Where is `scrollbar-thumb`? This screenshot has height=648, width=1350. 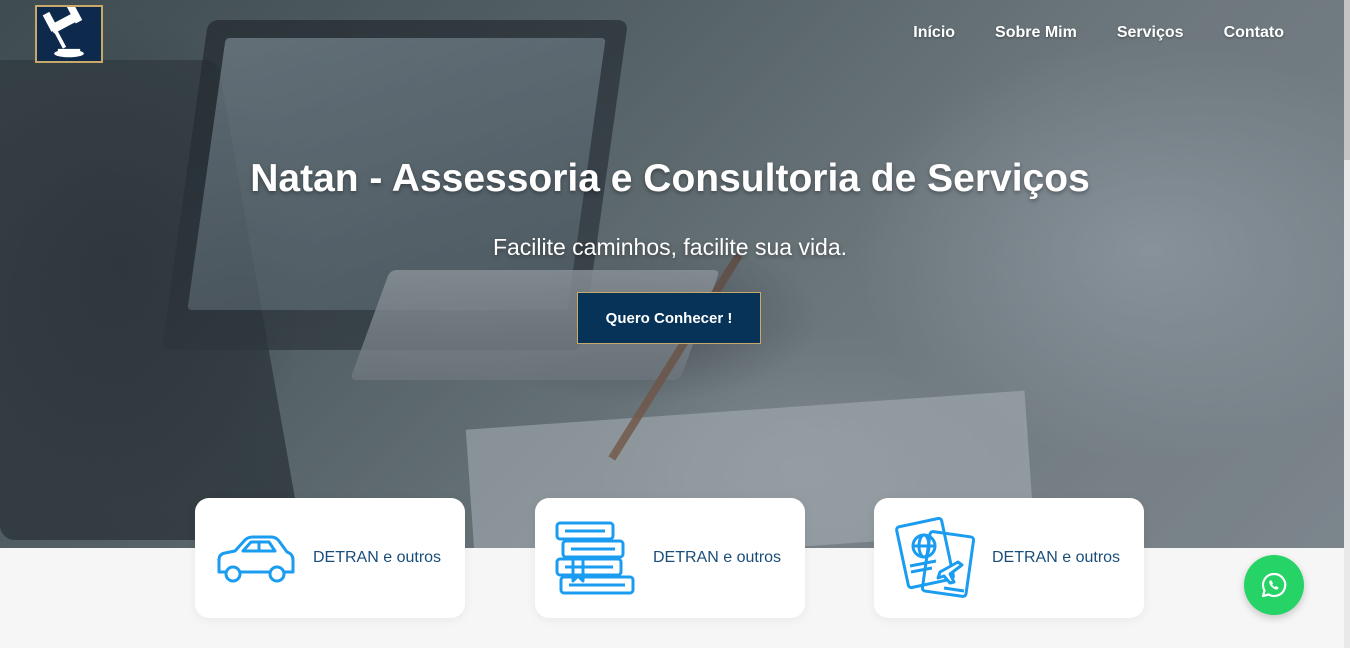 scrollbar-thumb is located at coordinates (1347, 80).